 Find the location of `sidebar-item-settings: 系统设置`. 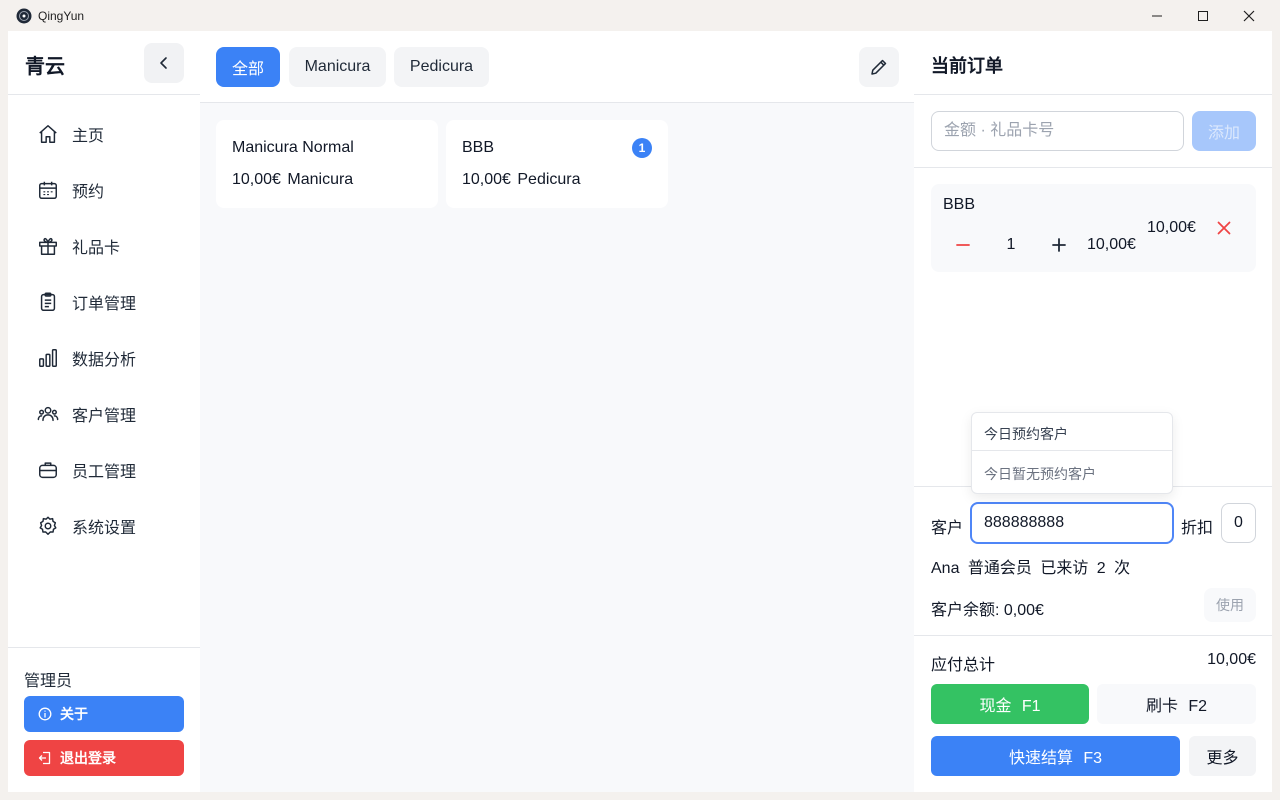

sidebar-item-settings: 系统设置 is located at coordinates (104, 526).